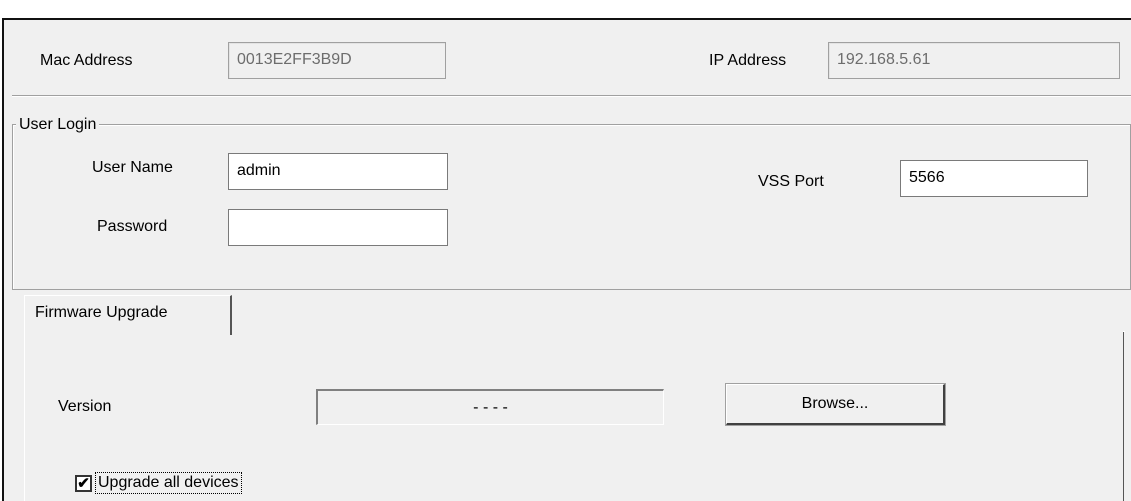 The width and height of the screenshot is (1131, 501). What do you see at coordinates (338, 227) in the screenshot?
I see `password-input` at bounding box center [338, 227].